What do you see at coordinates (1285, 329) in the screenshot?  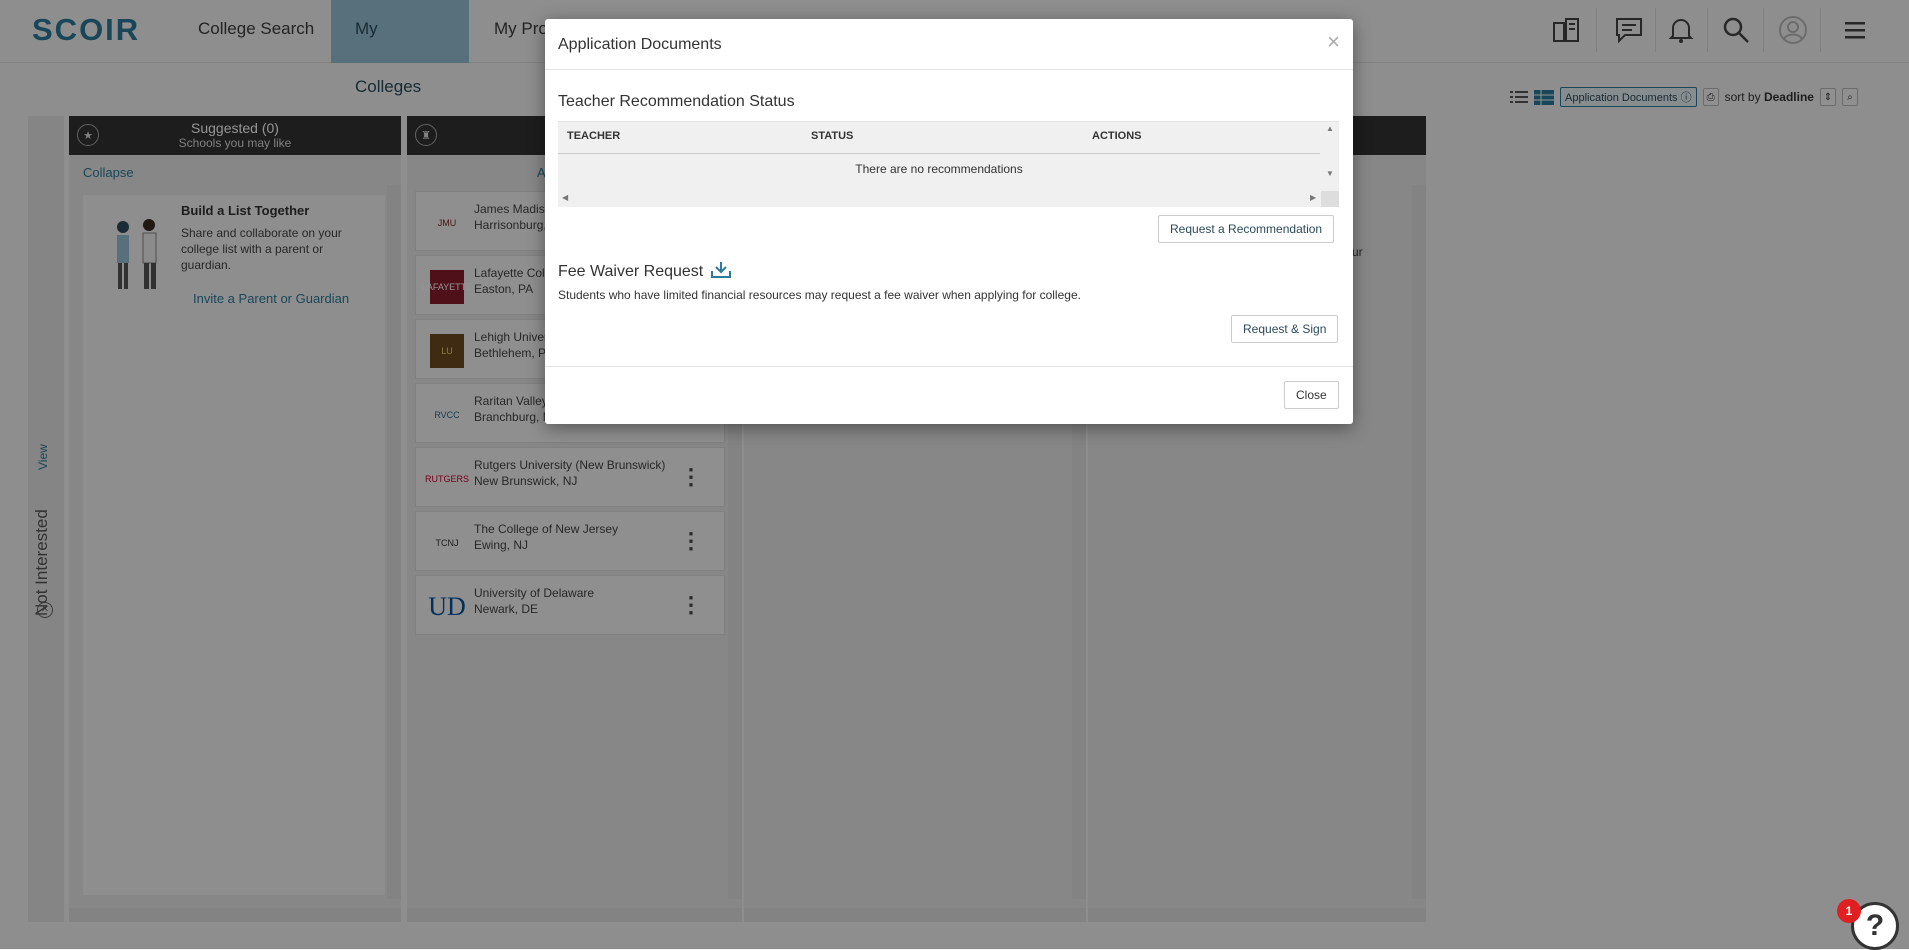 I see `request-sign-button: Request & Sign` at bounding box center [1285, 329].